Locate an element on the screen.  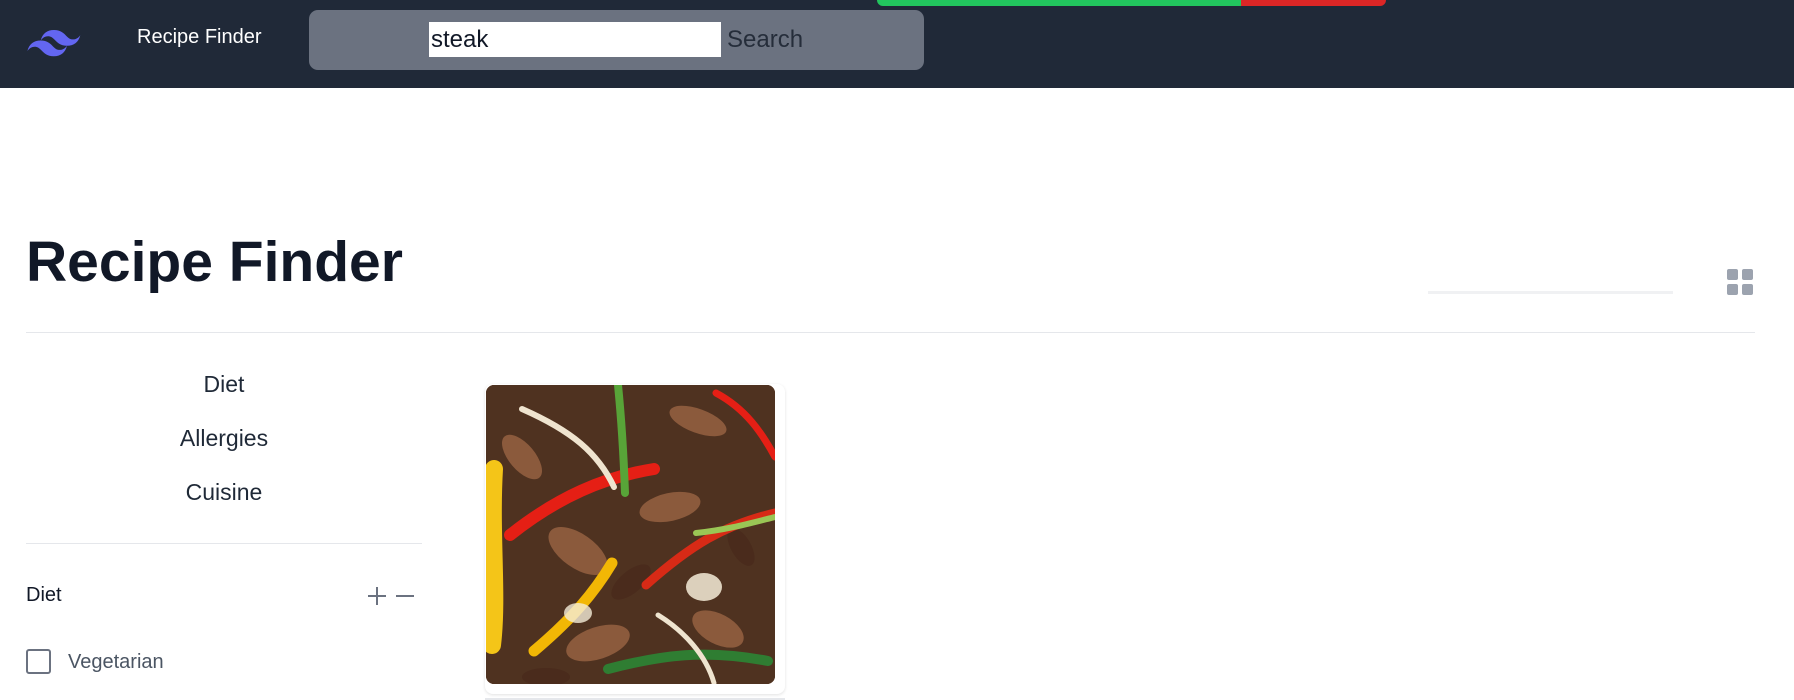
brand-link: Recipe Finder is located at coordinates (199, 37).